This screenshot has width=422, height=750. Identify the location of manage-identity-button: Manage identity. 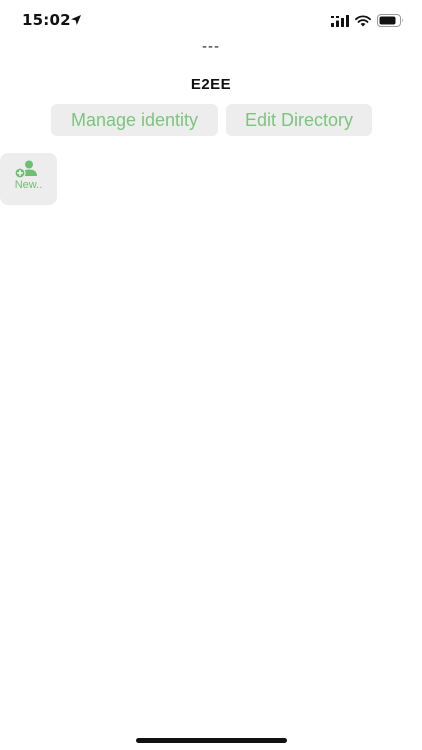
(134, 120).